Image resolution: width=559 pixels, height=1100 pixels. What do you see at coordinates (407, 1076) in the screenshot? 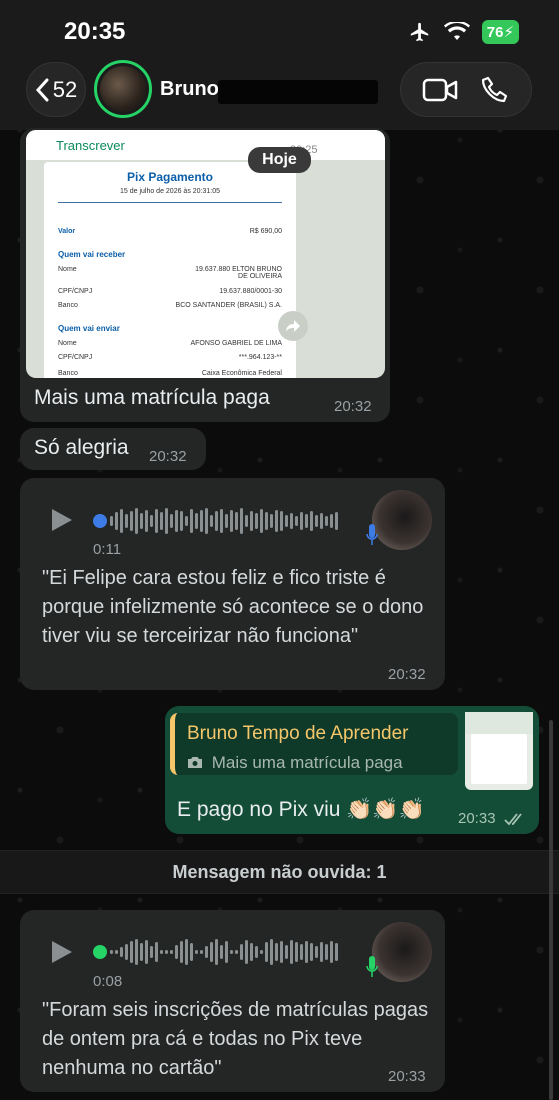
I see `audio-time: 20:33` at bounding box center [407, 1076].